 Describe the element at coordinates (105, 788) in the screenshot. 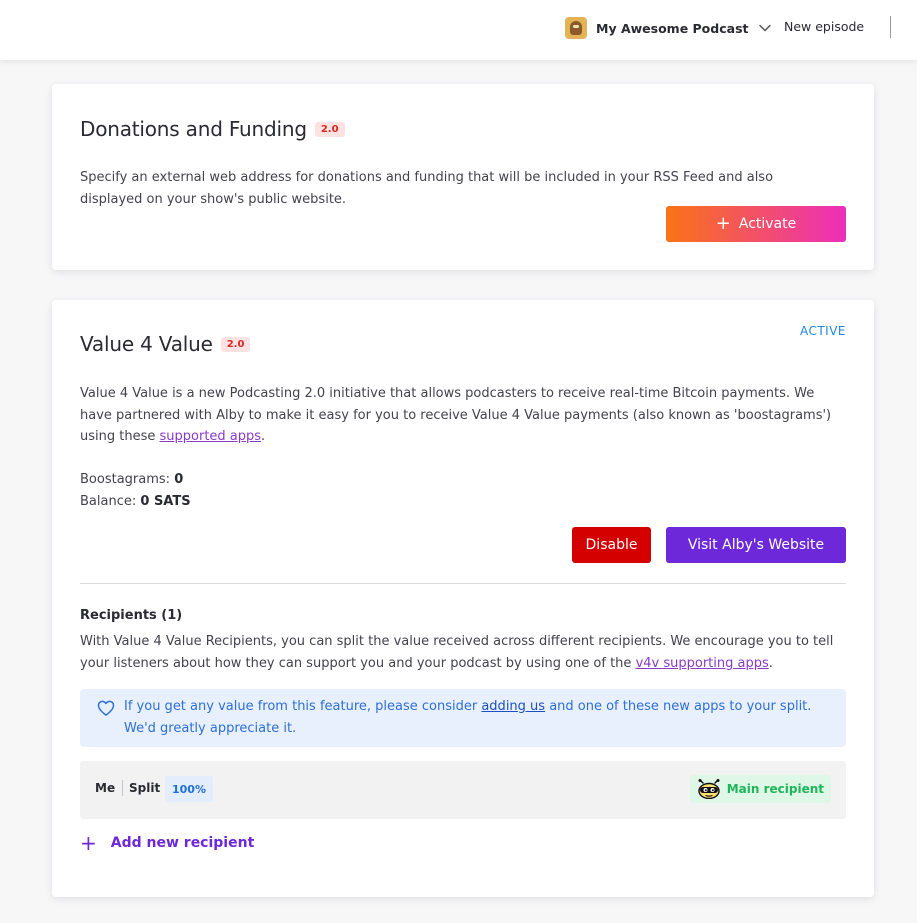

I see `recipient-name: Me` at that location.